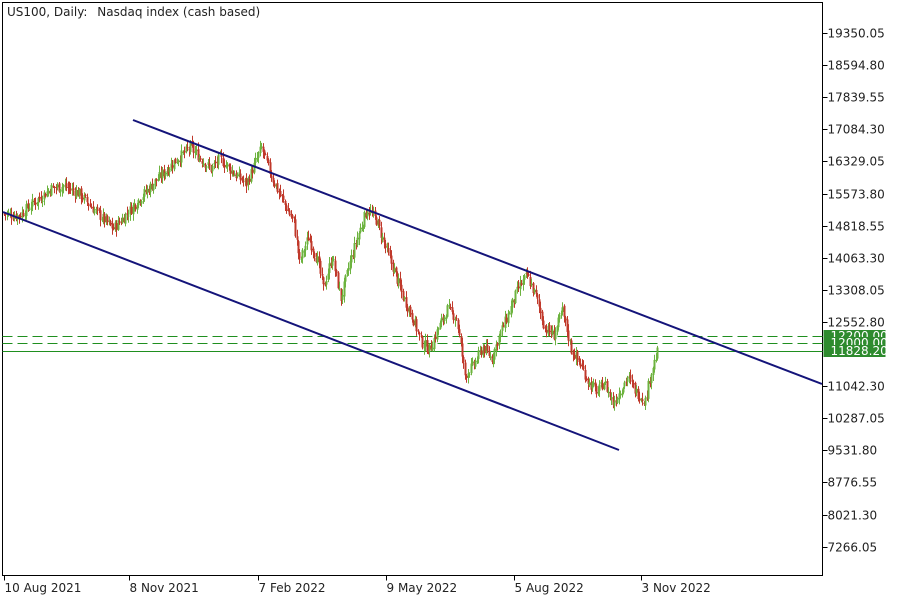  What do you see at coordinates (859, 351) in the screenshot?
I see `price-tag-label: 11828.20` at bounding box center [859, 351].